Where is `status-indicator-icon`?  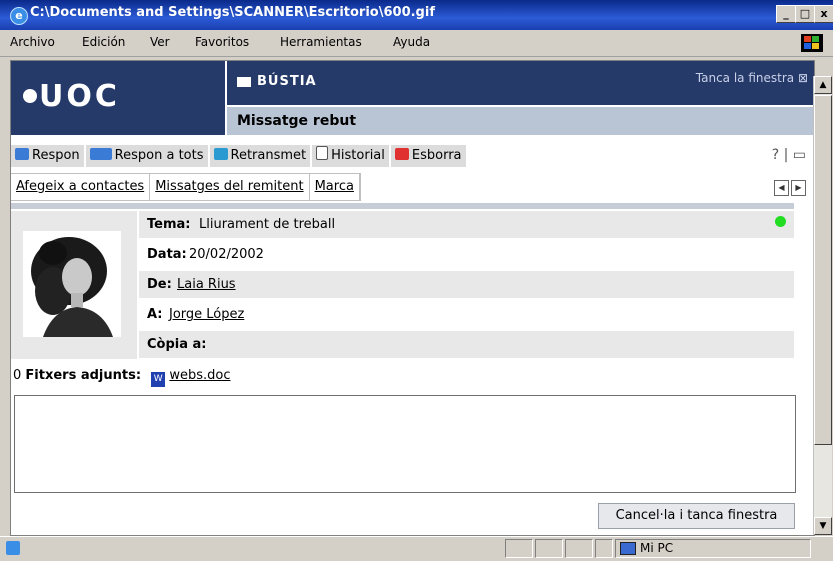 status-indicator-icon is located at coordinates (780, 221).